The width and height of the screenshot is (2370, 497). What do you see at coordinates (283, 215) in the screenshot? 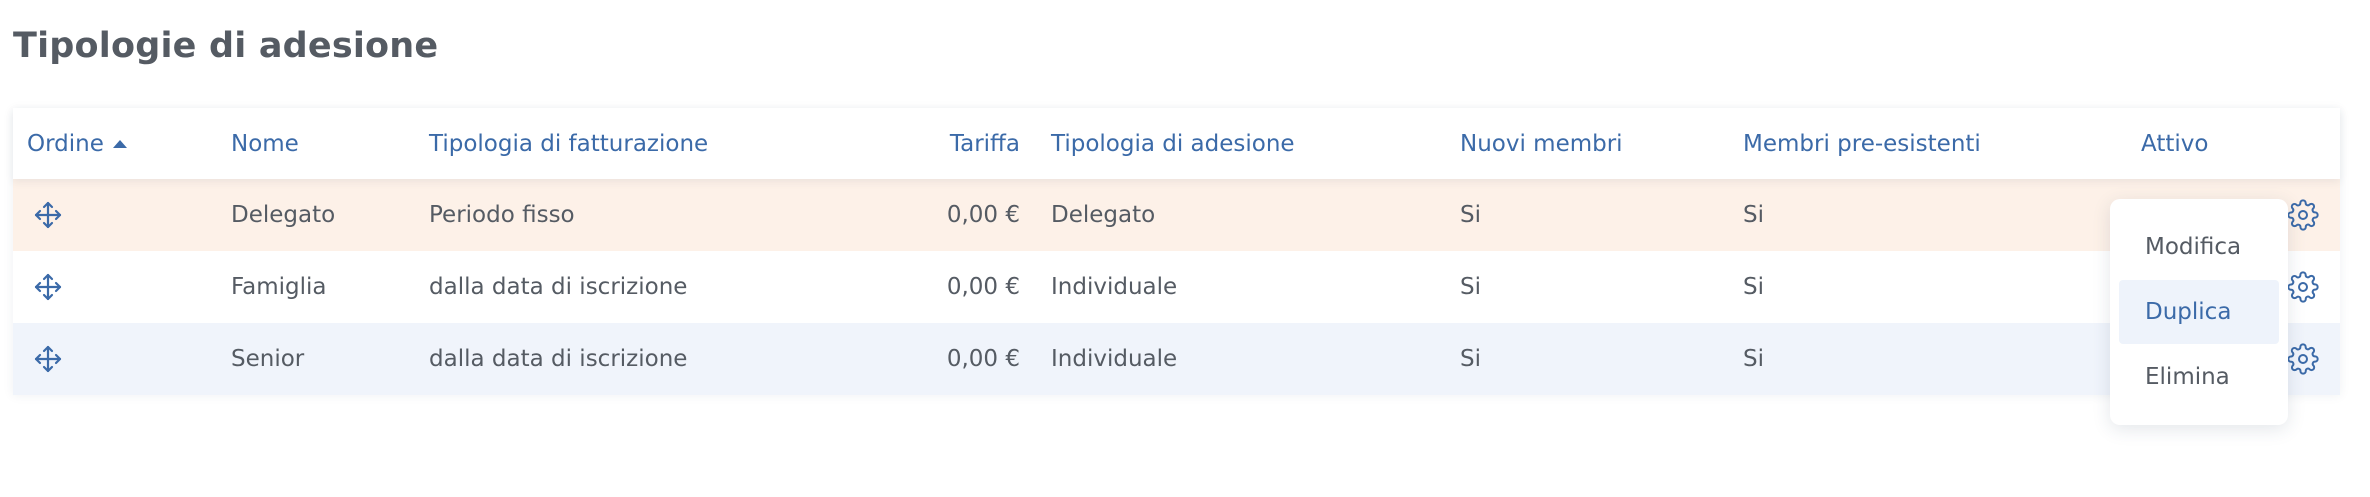
I see `cell-nome: Delegato` at bounding box center [283, 215].